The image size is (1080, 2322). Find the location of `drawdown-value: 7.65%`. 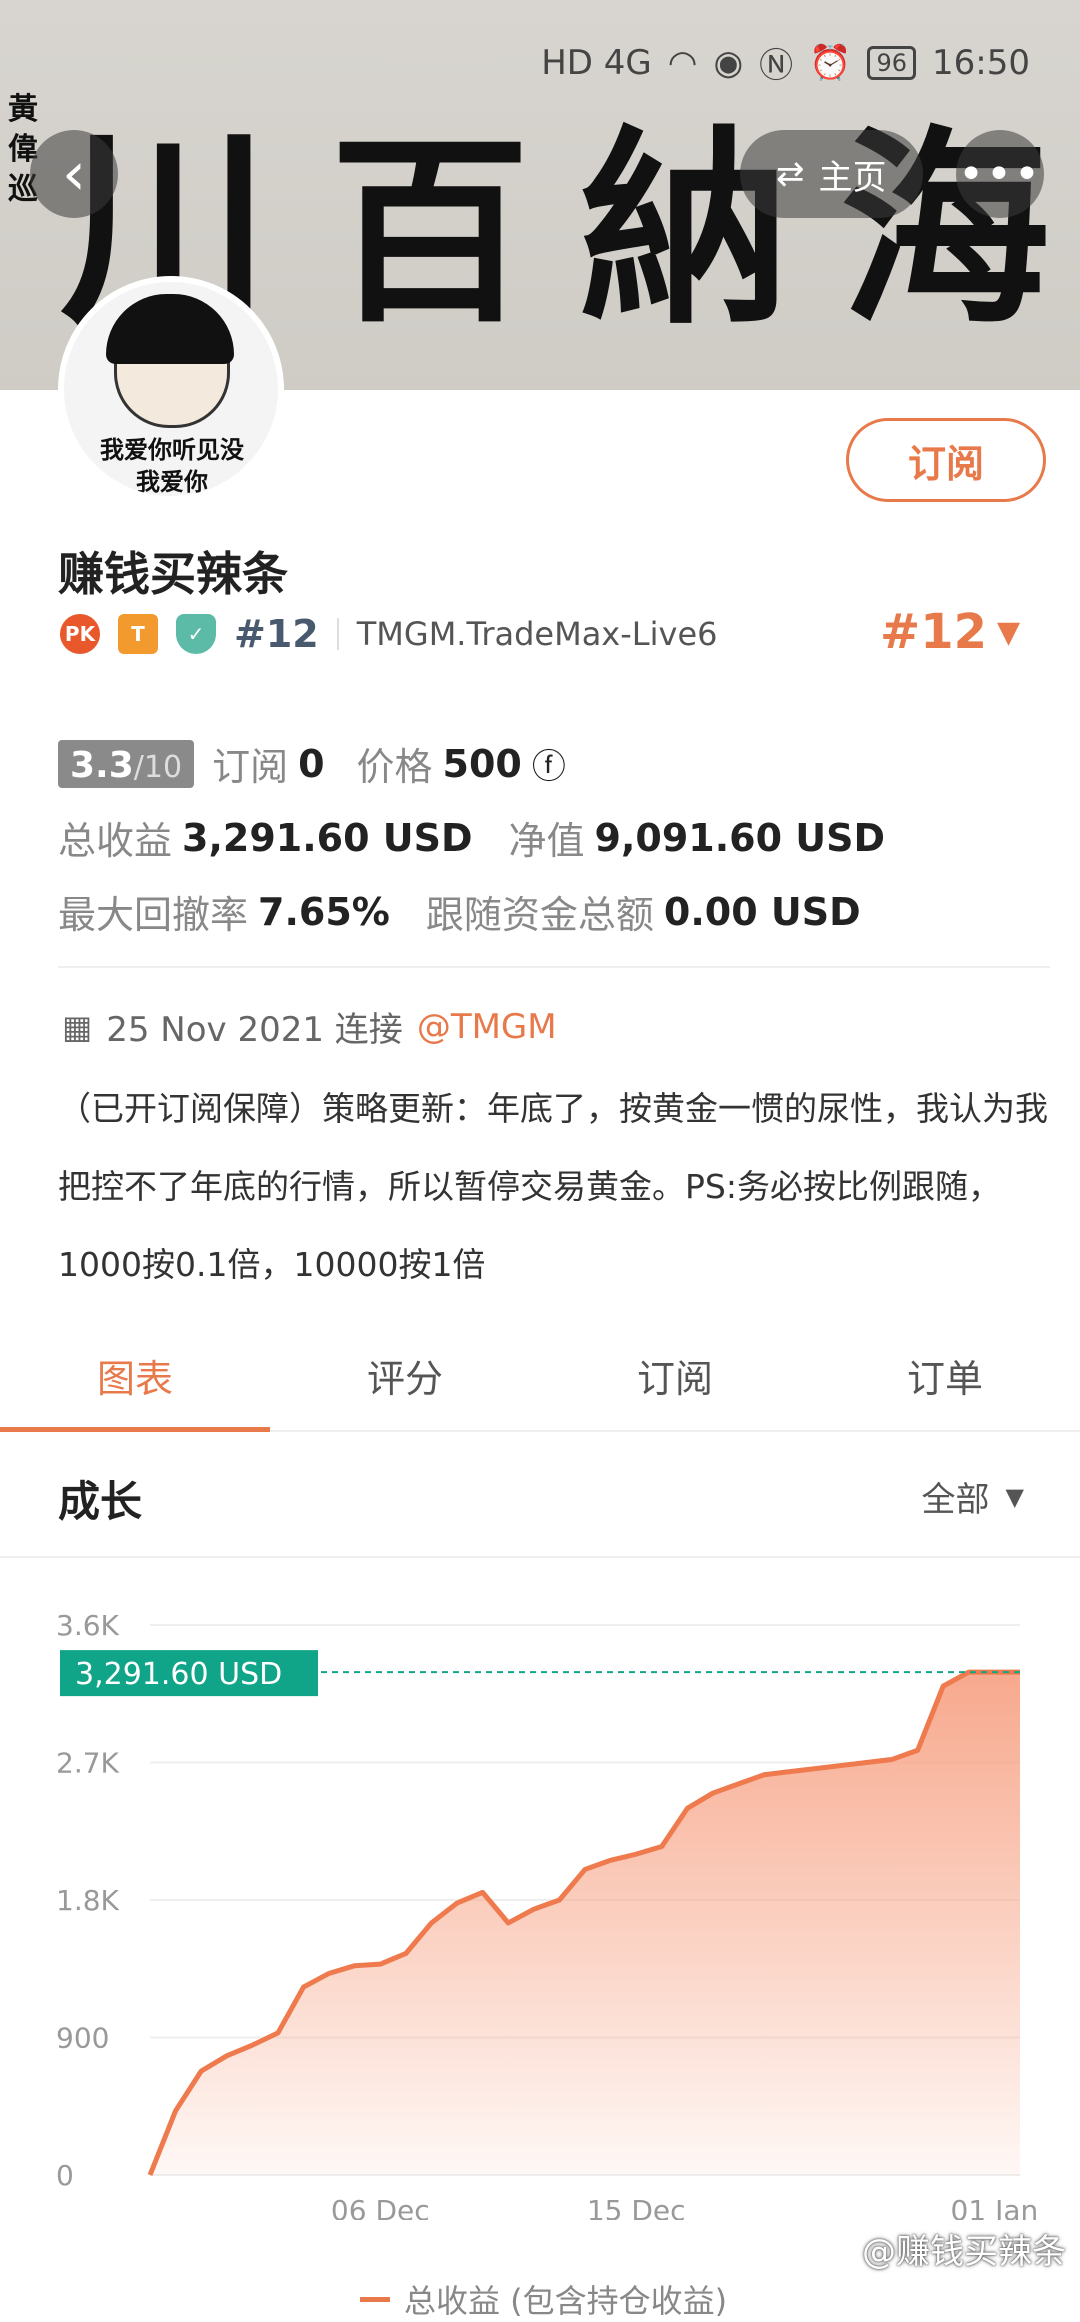

drawdown-value: 7.65% is located at coordinates (324, 911).